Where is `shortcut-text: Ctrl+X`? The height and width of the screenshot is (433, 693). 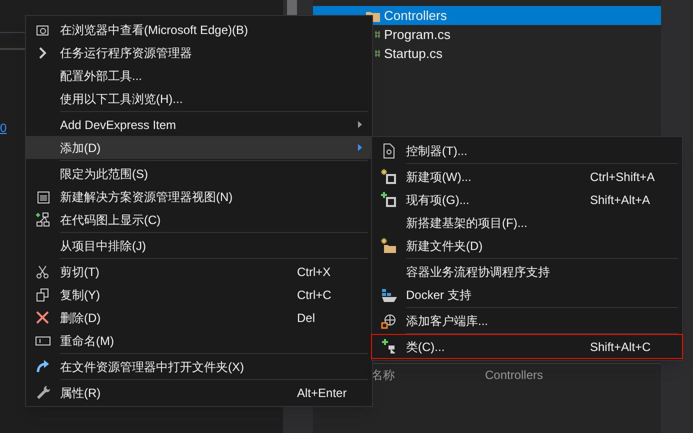
shortcut-text: Ctrl+X is located at coordinates (314, 272).